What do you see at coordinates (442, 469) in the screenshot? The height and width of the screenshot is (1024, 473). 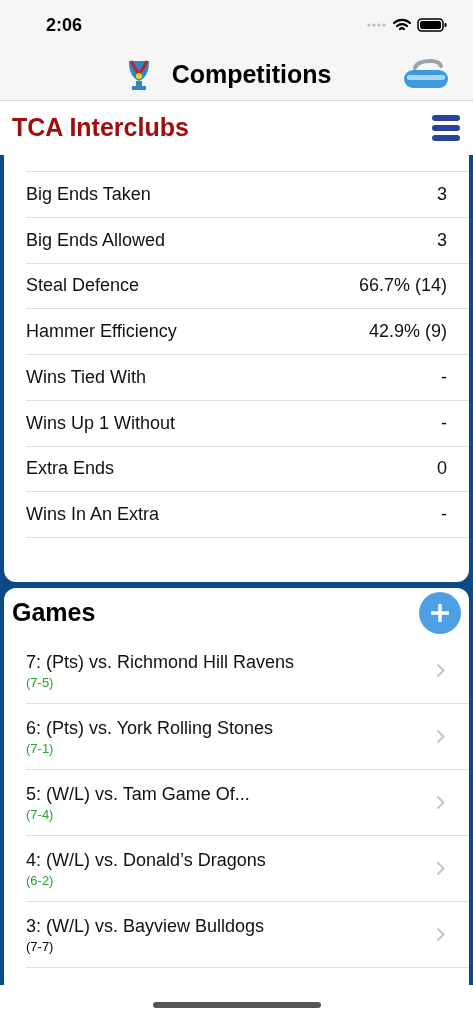 I see `stat-value: 0` at bounding box center [442, 469].